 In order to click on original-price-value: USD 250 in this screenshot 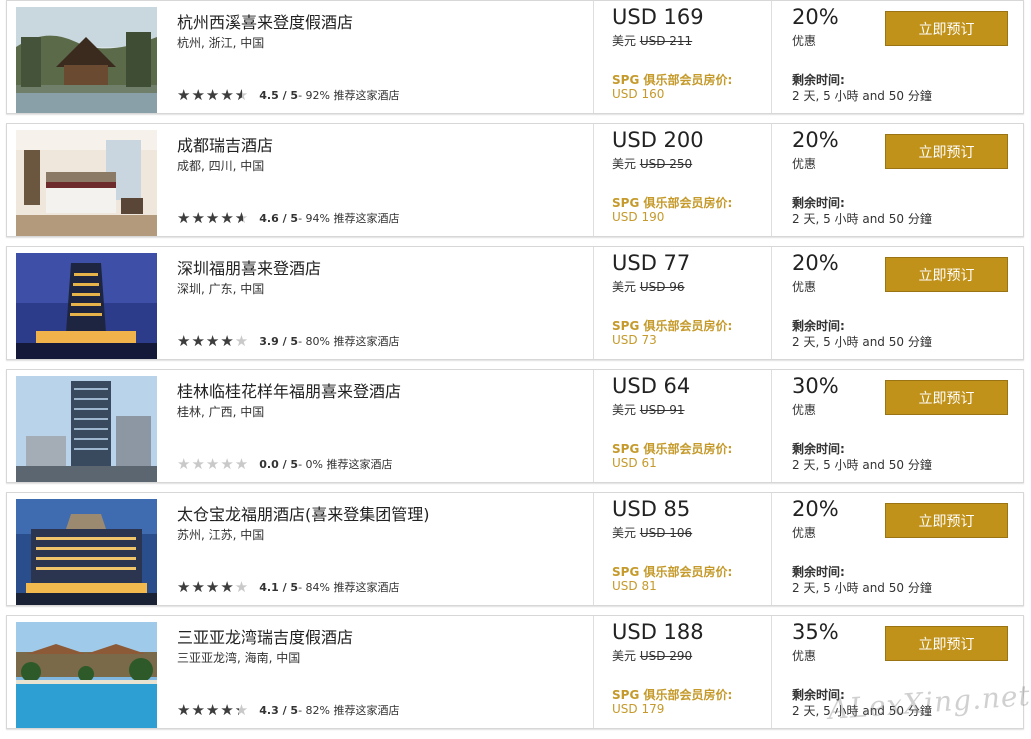, I will do `click(666, 164)`.